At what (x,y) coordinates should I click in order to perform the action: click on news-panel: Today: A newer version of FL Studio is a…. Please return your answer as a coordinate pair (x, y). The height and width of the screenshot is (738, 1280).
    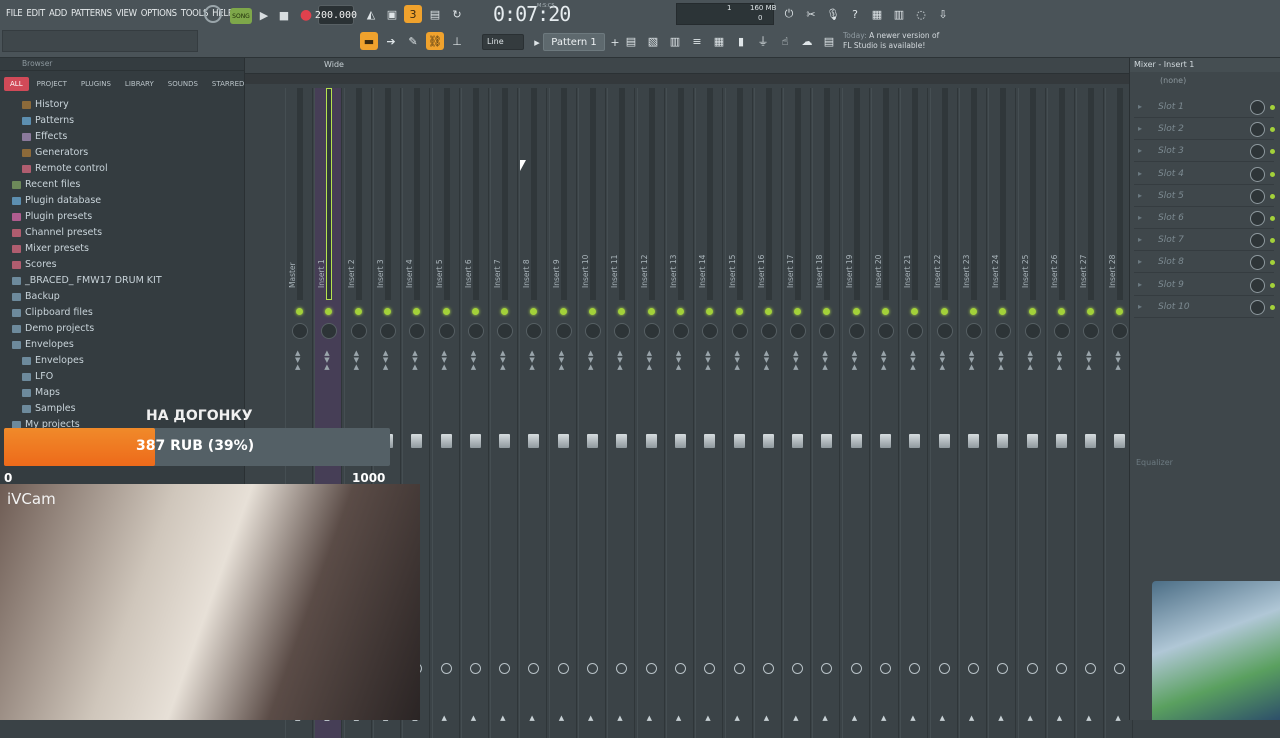
    Looking at the image, I should click on (893, 41).